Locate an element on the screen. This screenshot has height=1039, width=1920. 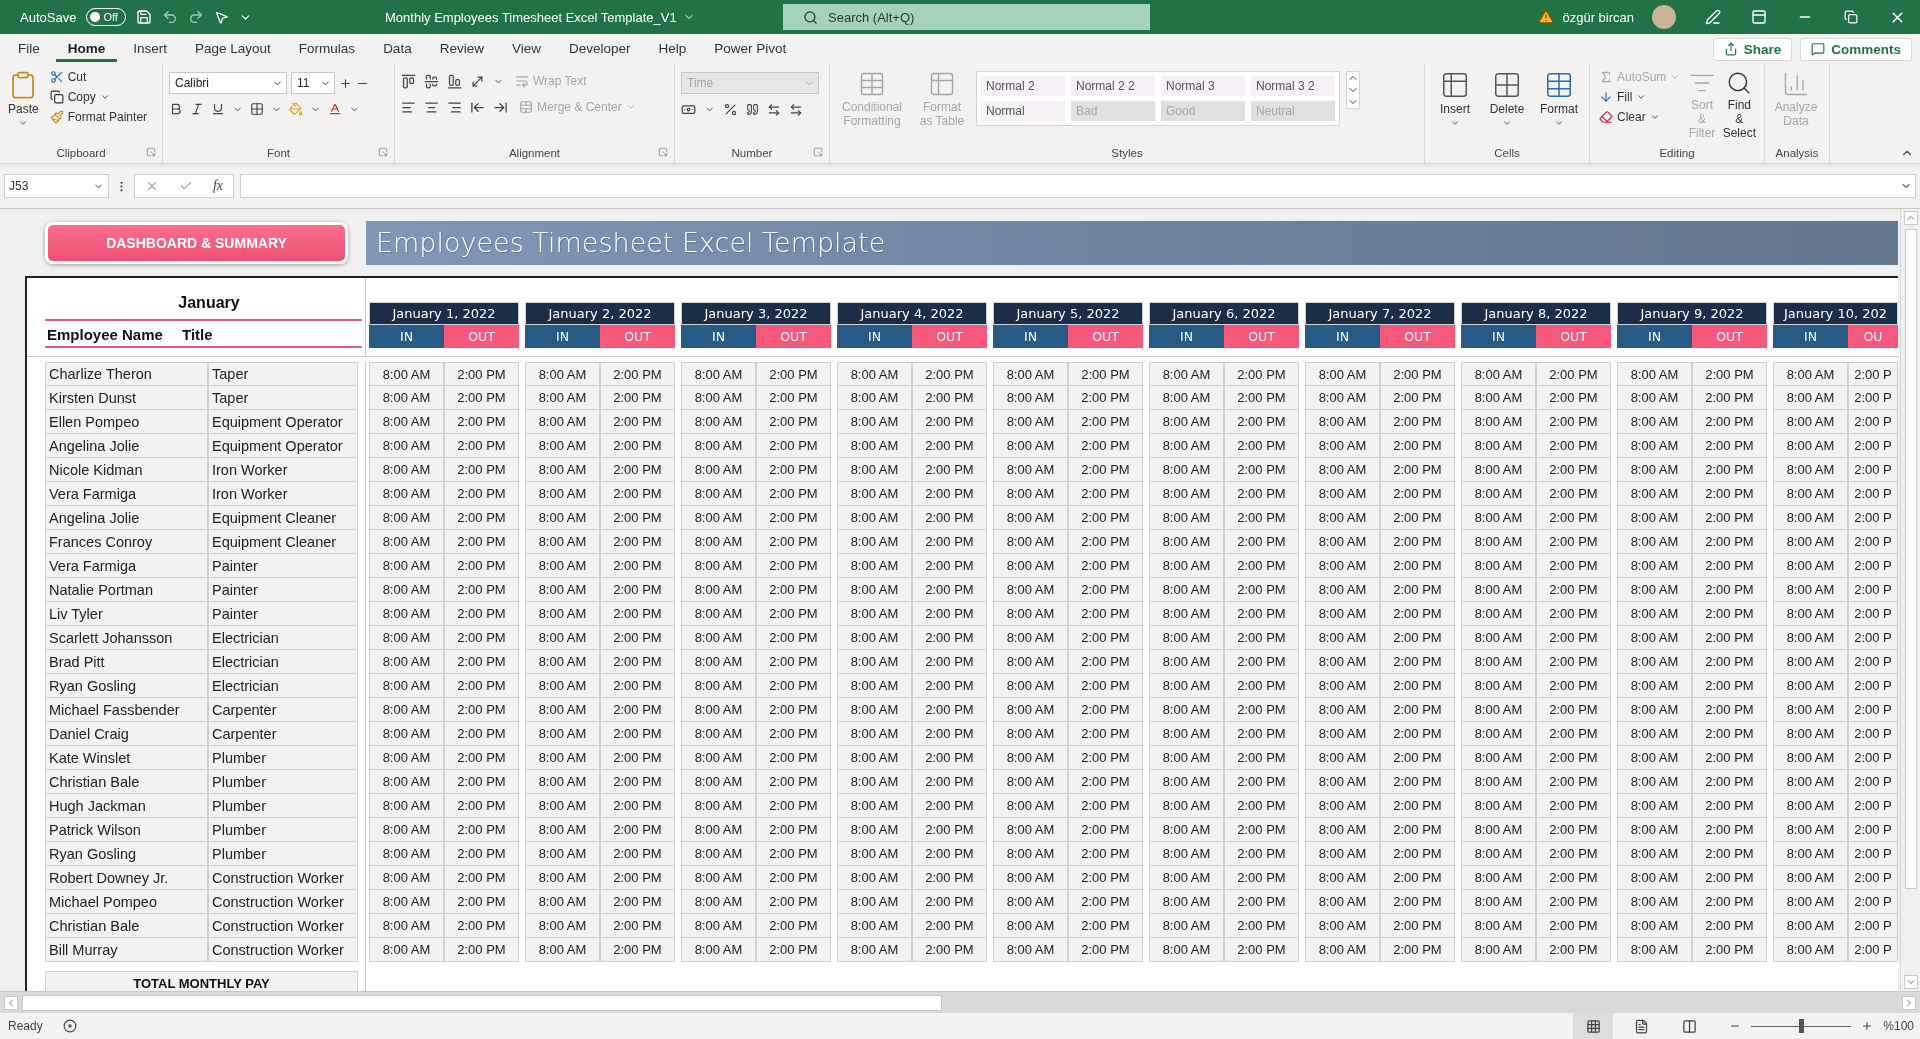
align-top-icon is located at coordinates (408, 81).